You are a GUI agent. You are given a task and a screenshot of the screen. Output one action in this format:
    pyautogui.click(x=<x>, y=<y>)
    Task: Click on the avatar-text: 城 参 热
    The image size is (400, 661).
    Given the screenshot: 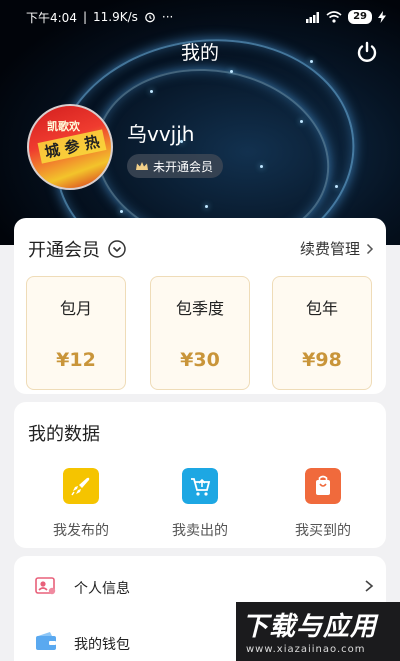 What is the action you would take?
    pyautogui.click(x=72, y=146)
    